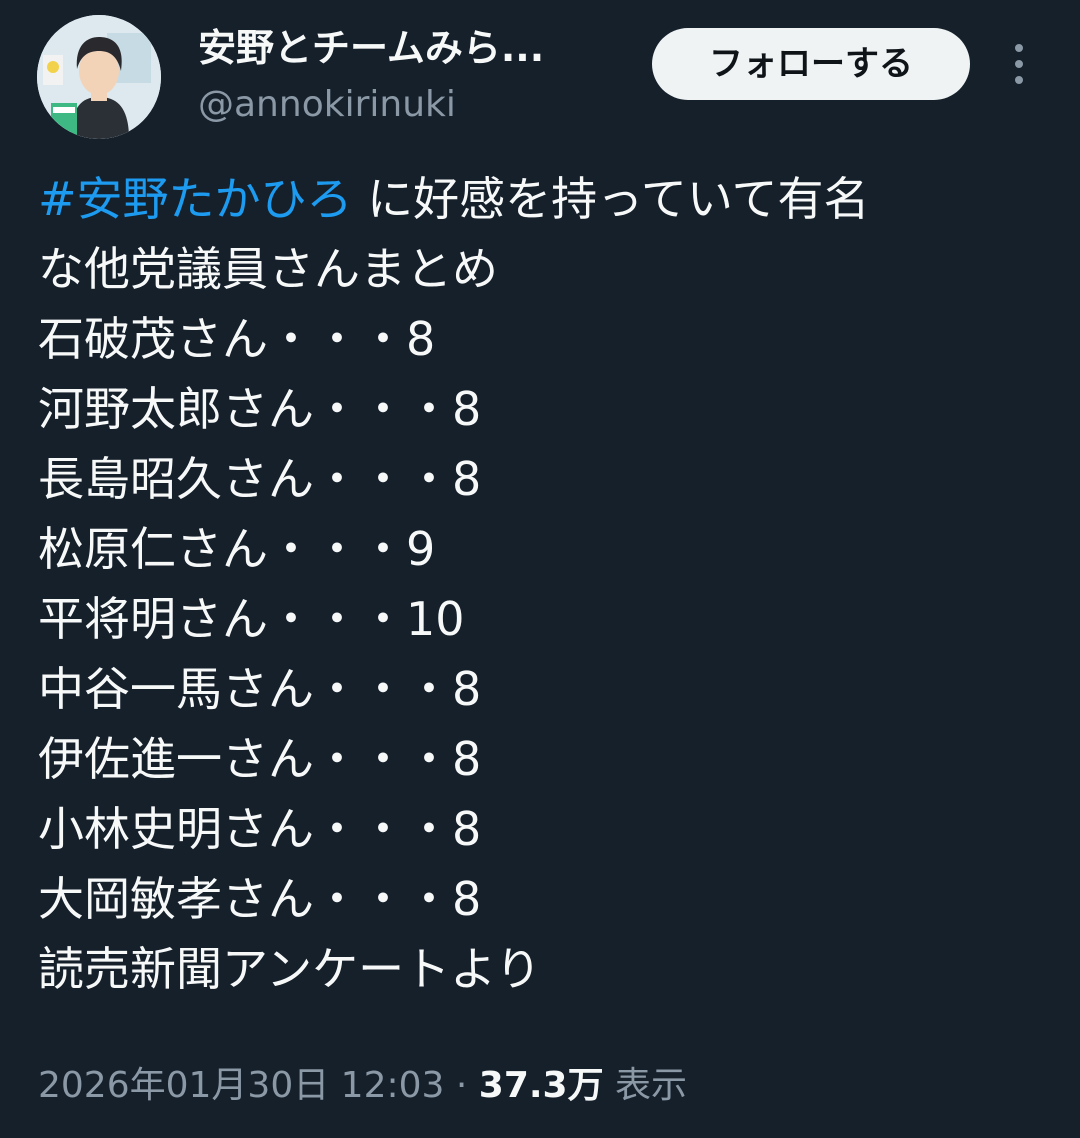 This screenshot has width=1080, height=1138. Describe the element at coordinates (241, 1085) in the screenshot. I see `timestamp: 2026年01月30日 12:03` at that location.